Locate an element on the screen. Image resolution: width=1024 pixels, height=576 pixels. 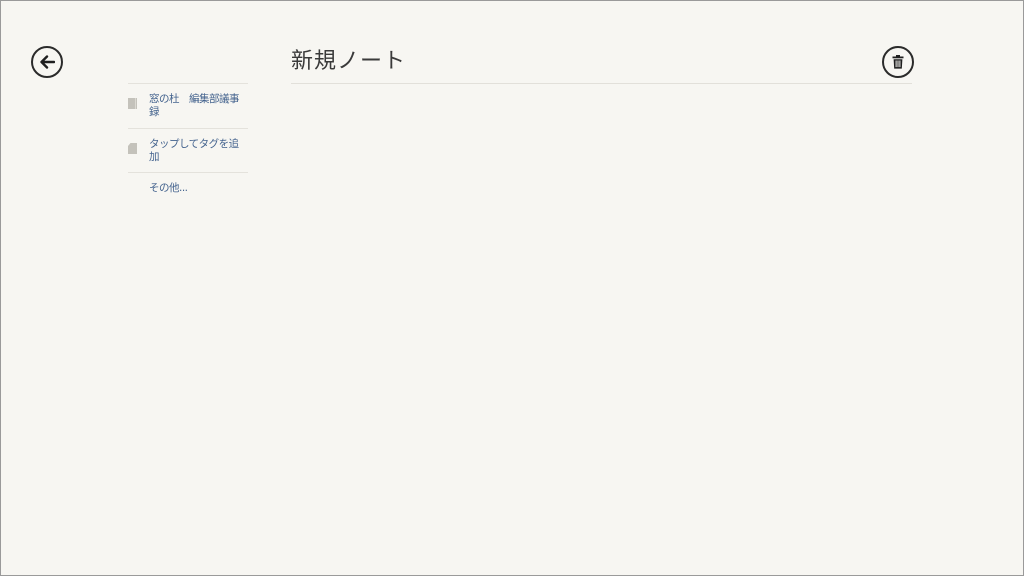
arrow-left-icon is located at coordinates (47, 62).